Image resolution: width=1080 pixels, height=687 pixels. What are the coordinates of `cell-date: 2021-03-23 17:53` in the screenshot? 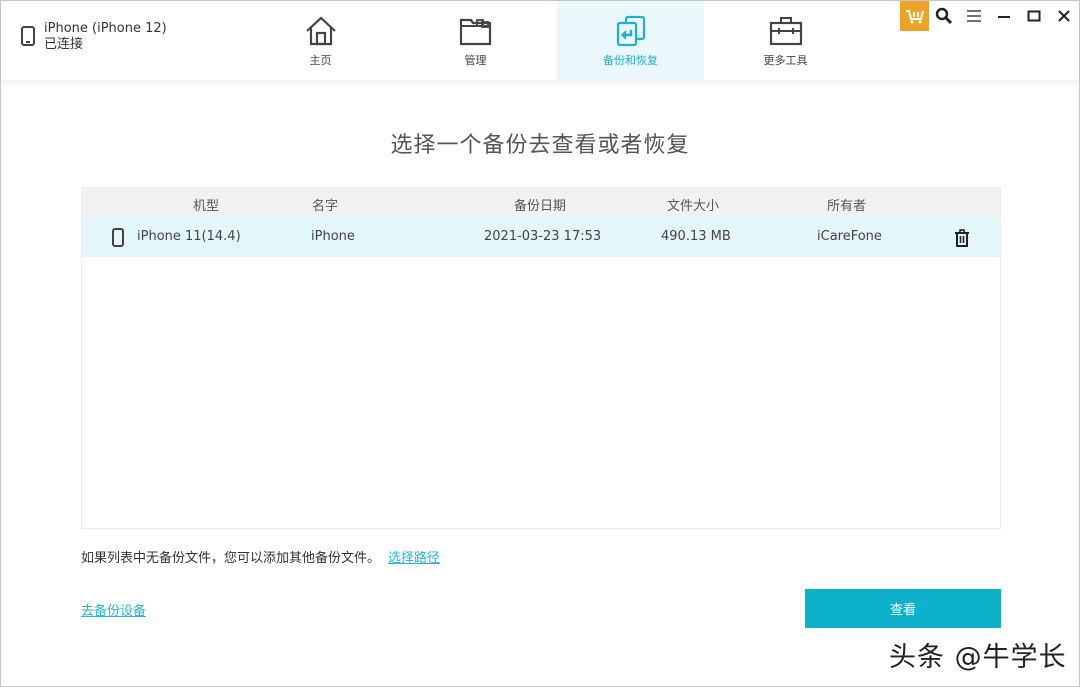 It's located at (543, 236).